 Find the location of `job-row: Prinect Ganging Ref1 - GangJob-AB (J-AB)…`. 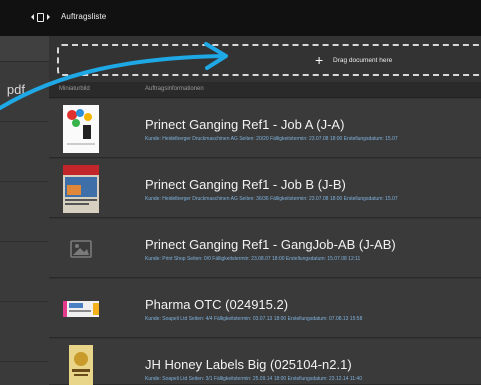

job-row: Prinect Ganging Ref1 - GangJob-AB (J-AB)… is located at coordinates (265, 248).